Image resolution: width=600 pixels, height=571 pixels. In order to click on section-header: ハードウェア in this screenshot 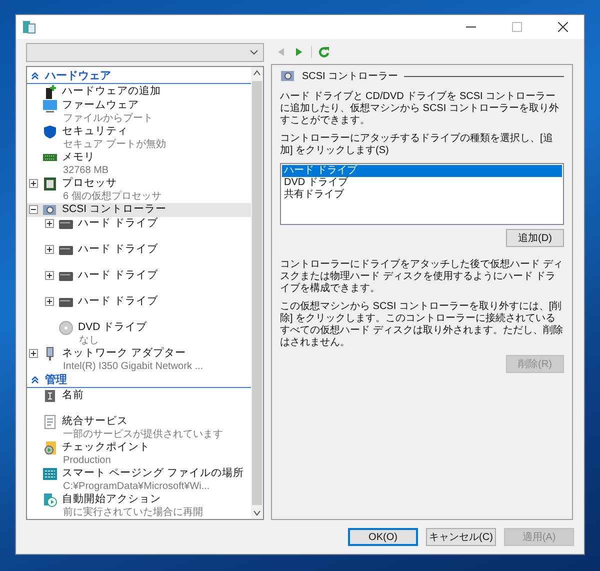, I will do `click(139, 76)`.